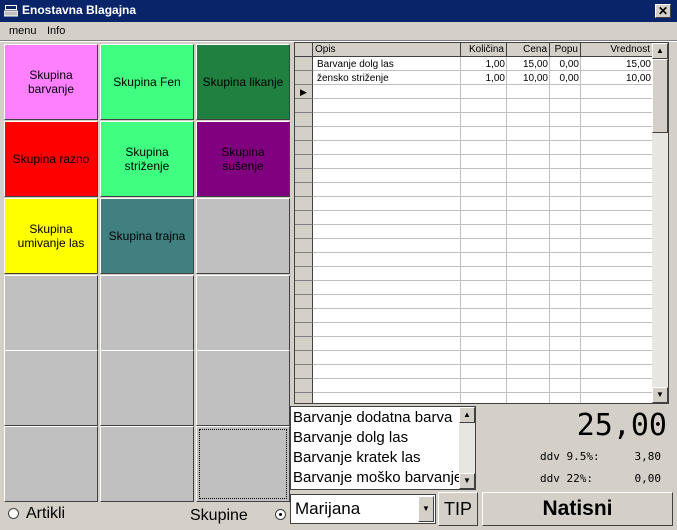 The image size is (677, 530). What do you see at coordinates (280, 514) in the screenshot?
I see `skupine-radio` at bounding box center [280, 514].